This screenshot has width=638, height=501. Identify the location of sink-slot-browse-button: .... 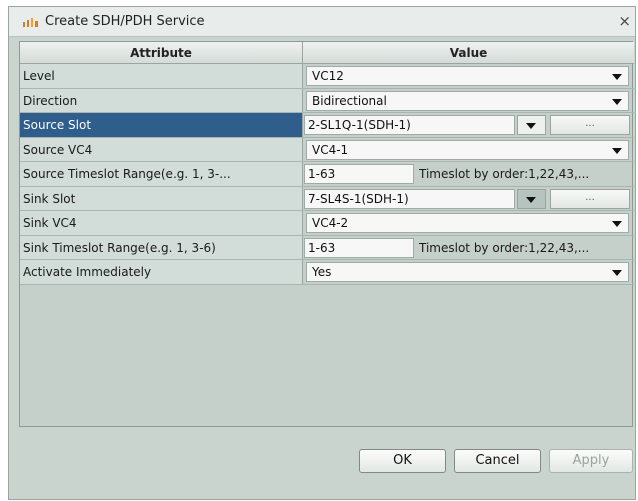
(590, 198).